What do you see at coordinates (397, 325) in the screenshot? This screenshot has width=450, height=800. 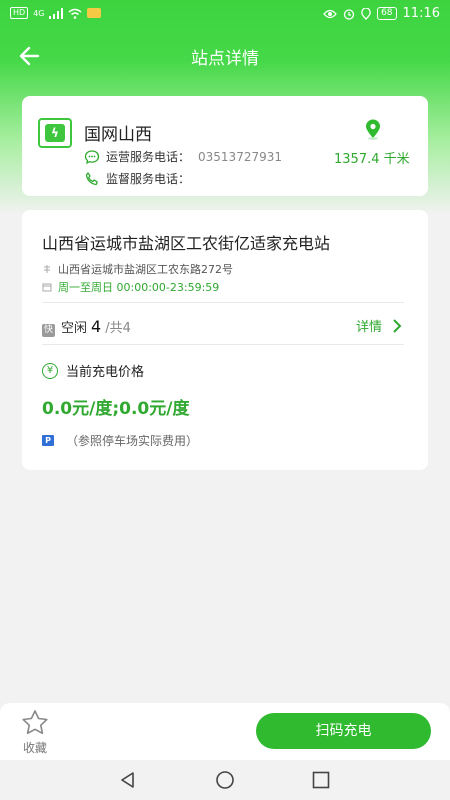 I see `chevron-right-icon` at bounding box center [397, 325].